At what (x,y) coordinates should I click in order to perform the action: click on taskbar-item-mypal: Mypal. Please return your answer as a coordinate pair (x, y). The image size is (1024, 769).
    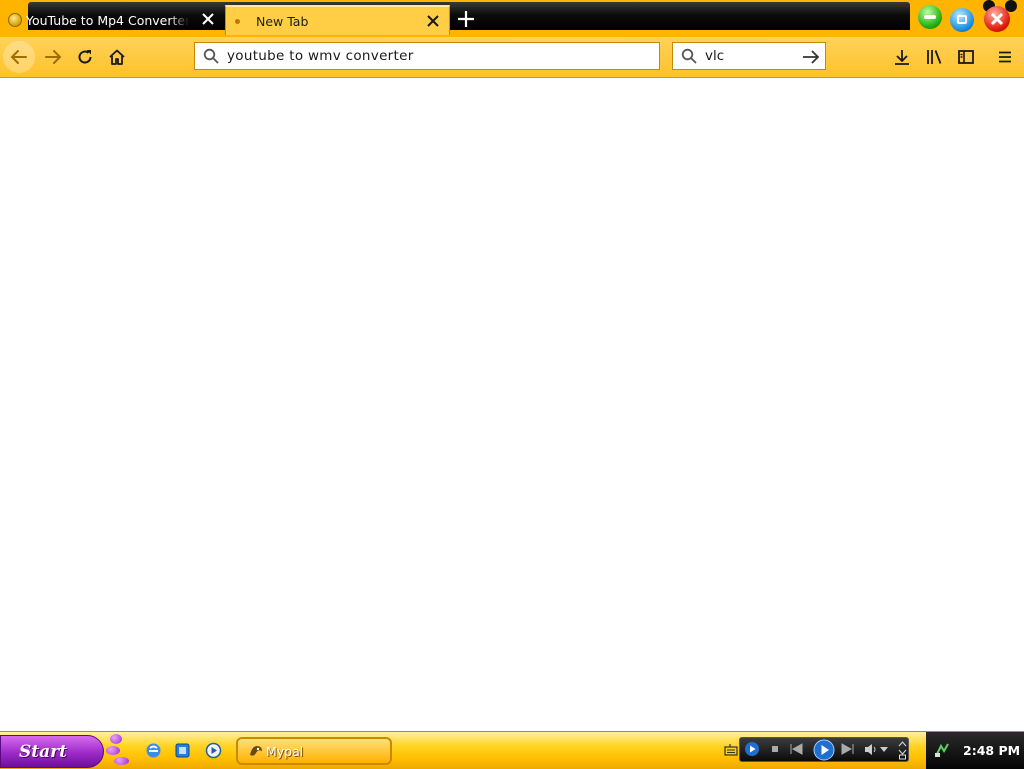
    Looking at the image, I should click on (314, 751).